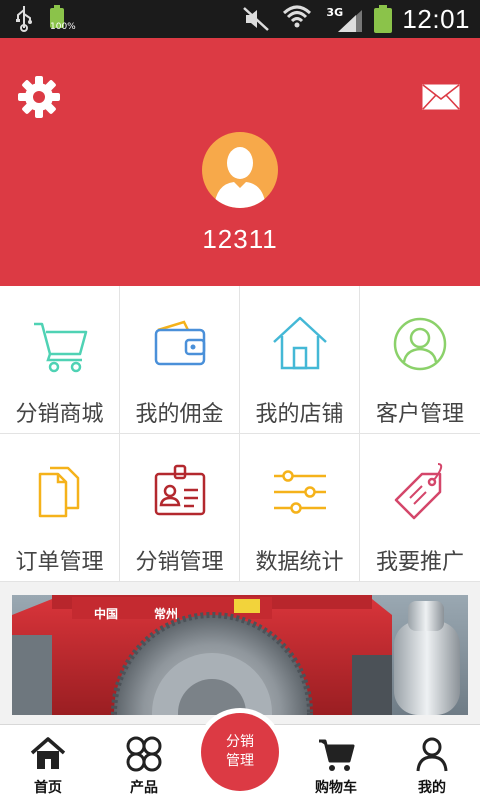  I want to click on nav-home: 首页, so click(48, 762).